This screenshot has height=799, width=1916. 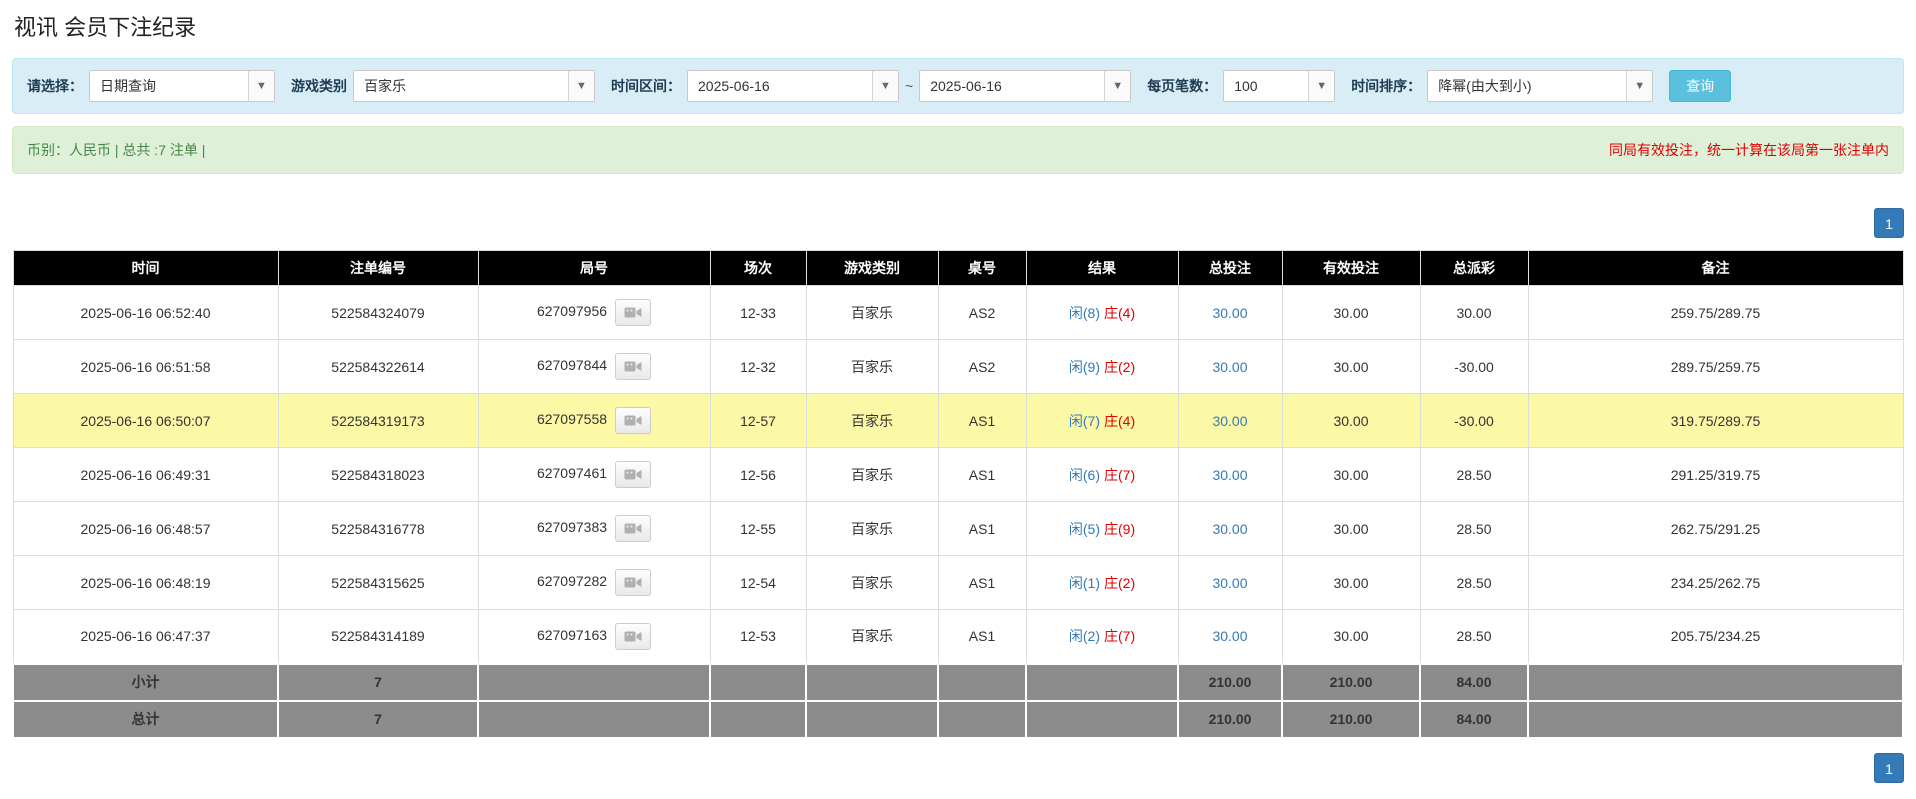 I want to click on summary-totals-text: 币别：人民币 | 总共 :7 注单 |, so click(x=116, y=150).